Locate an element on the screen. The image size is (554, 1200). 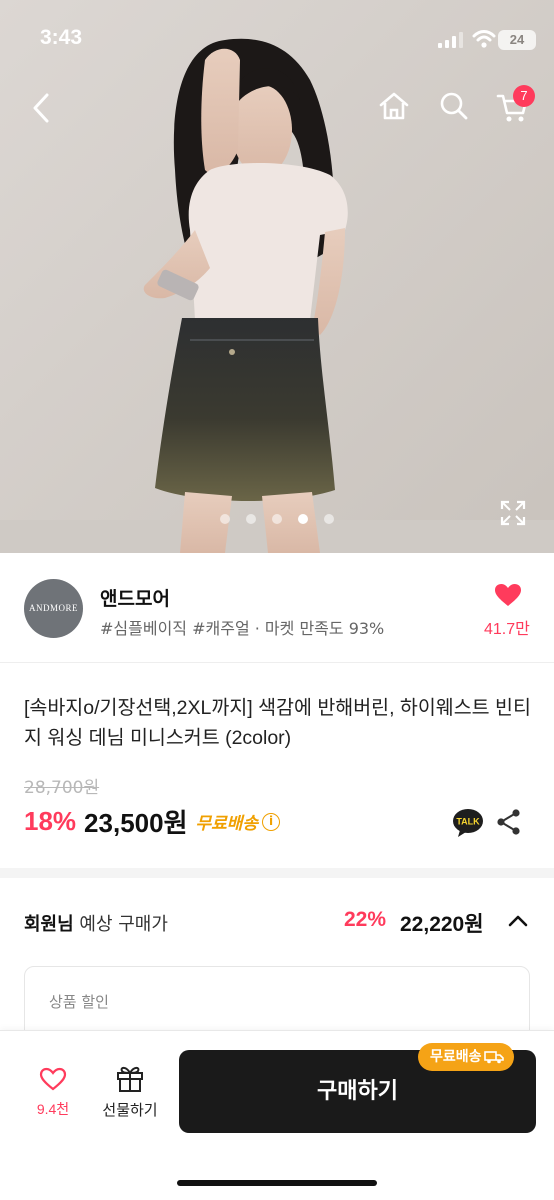
home-indicator is located at coordinates (277, 1183).